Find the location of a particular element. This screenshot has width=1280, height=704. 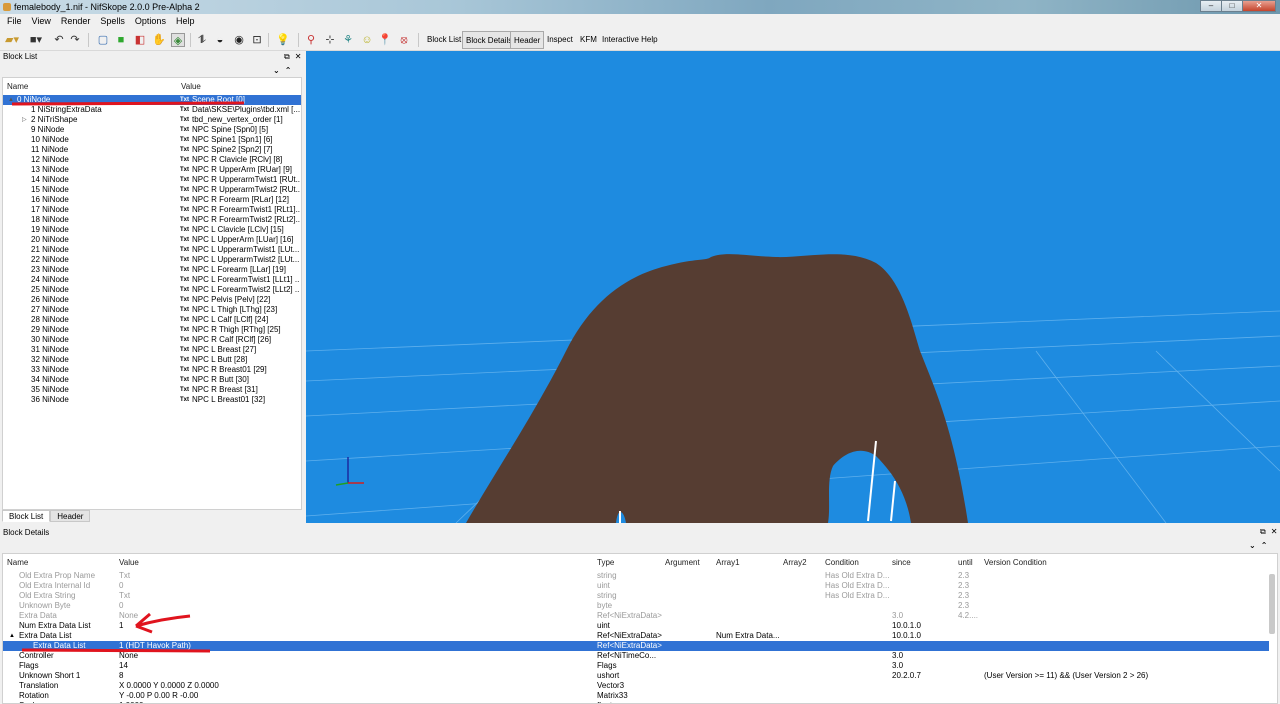

annotation-overlay is located at coordinates (128, 377).